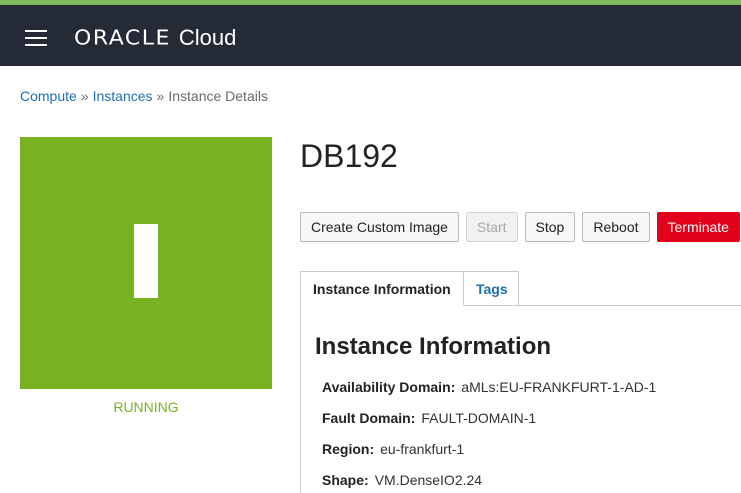  I want to click on instance-icon, so click(146, 261).